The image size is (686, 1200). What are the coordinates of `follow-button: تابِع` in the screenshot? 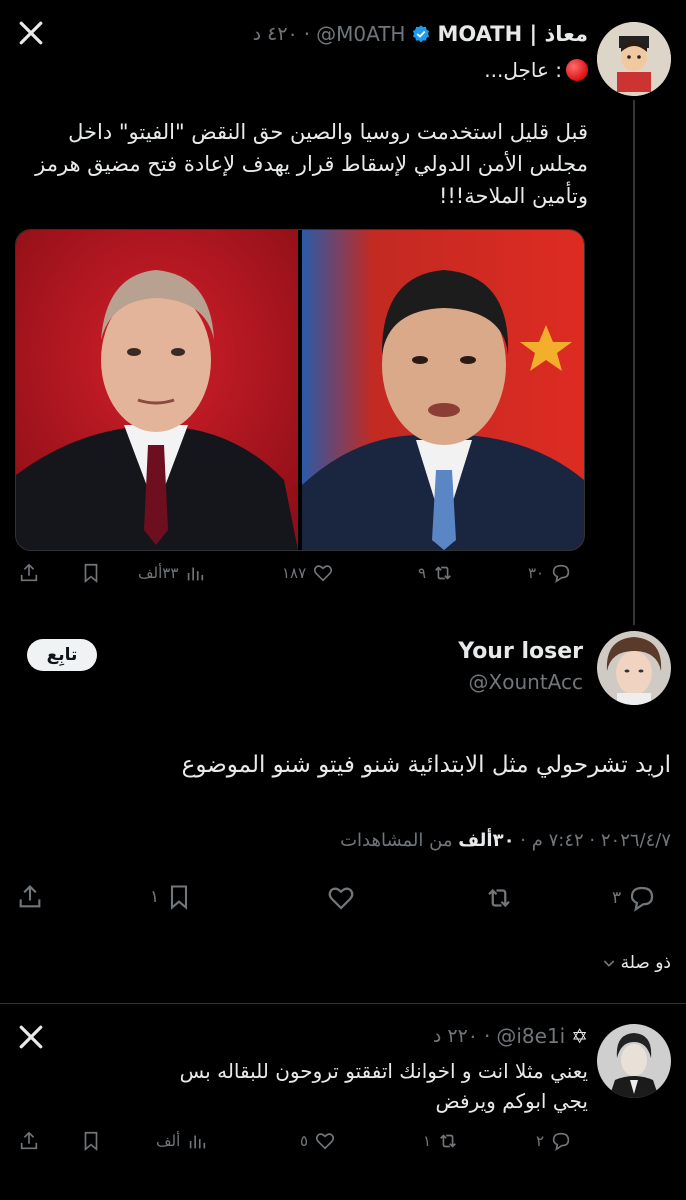 It's located at (62, 655).